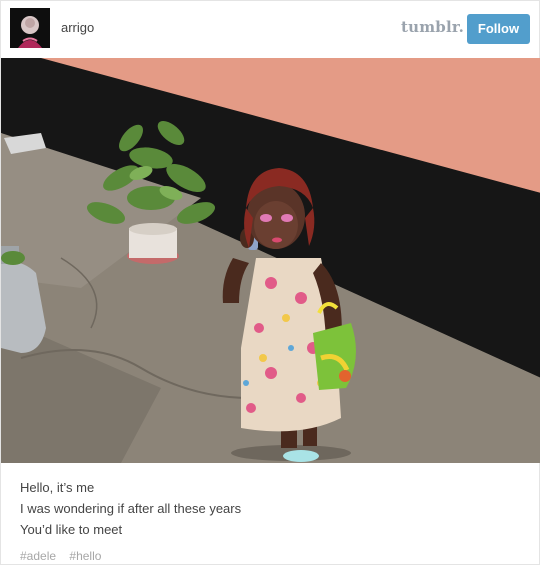 This screenshot has height=565, width=540. I want to click on post-tags: #adele #hello, so click(65, 556).